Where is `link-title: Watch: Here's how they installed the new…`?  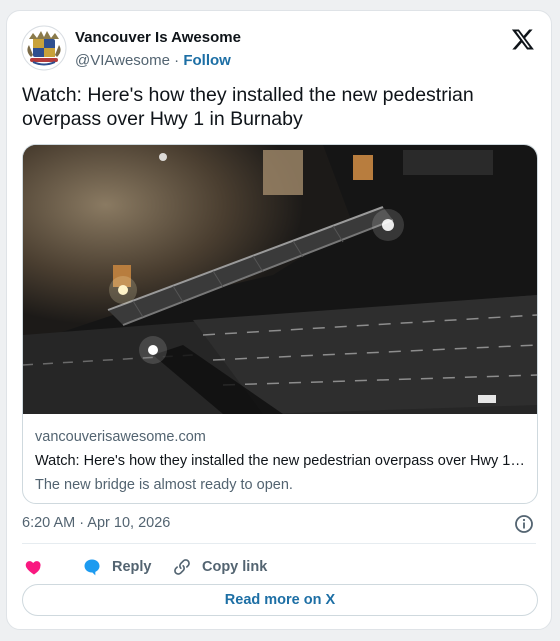 link-title: Watch: Here's how they installed the new… is located at coordinates (280, 461).